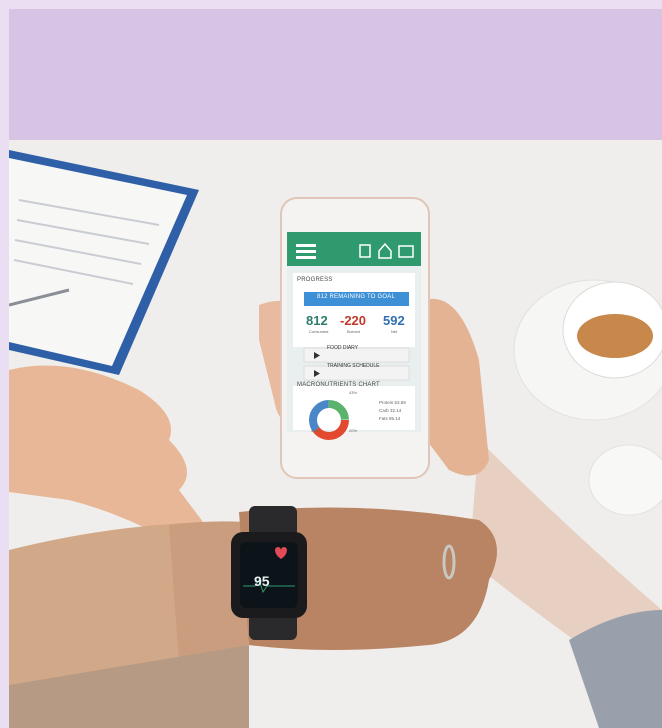  What do you see at coordinates (262, 581) in the screenshot?
I see `watch-reading: 95` at bounding box center [262, 581].